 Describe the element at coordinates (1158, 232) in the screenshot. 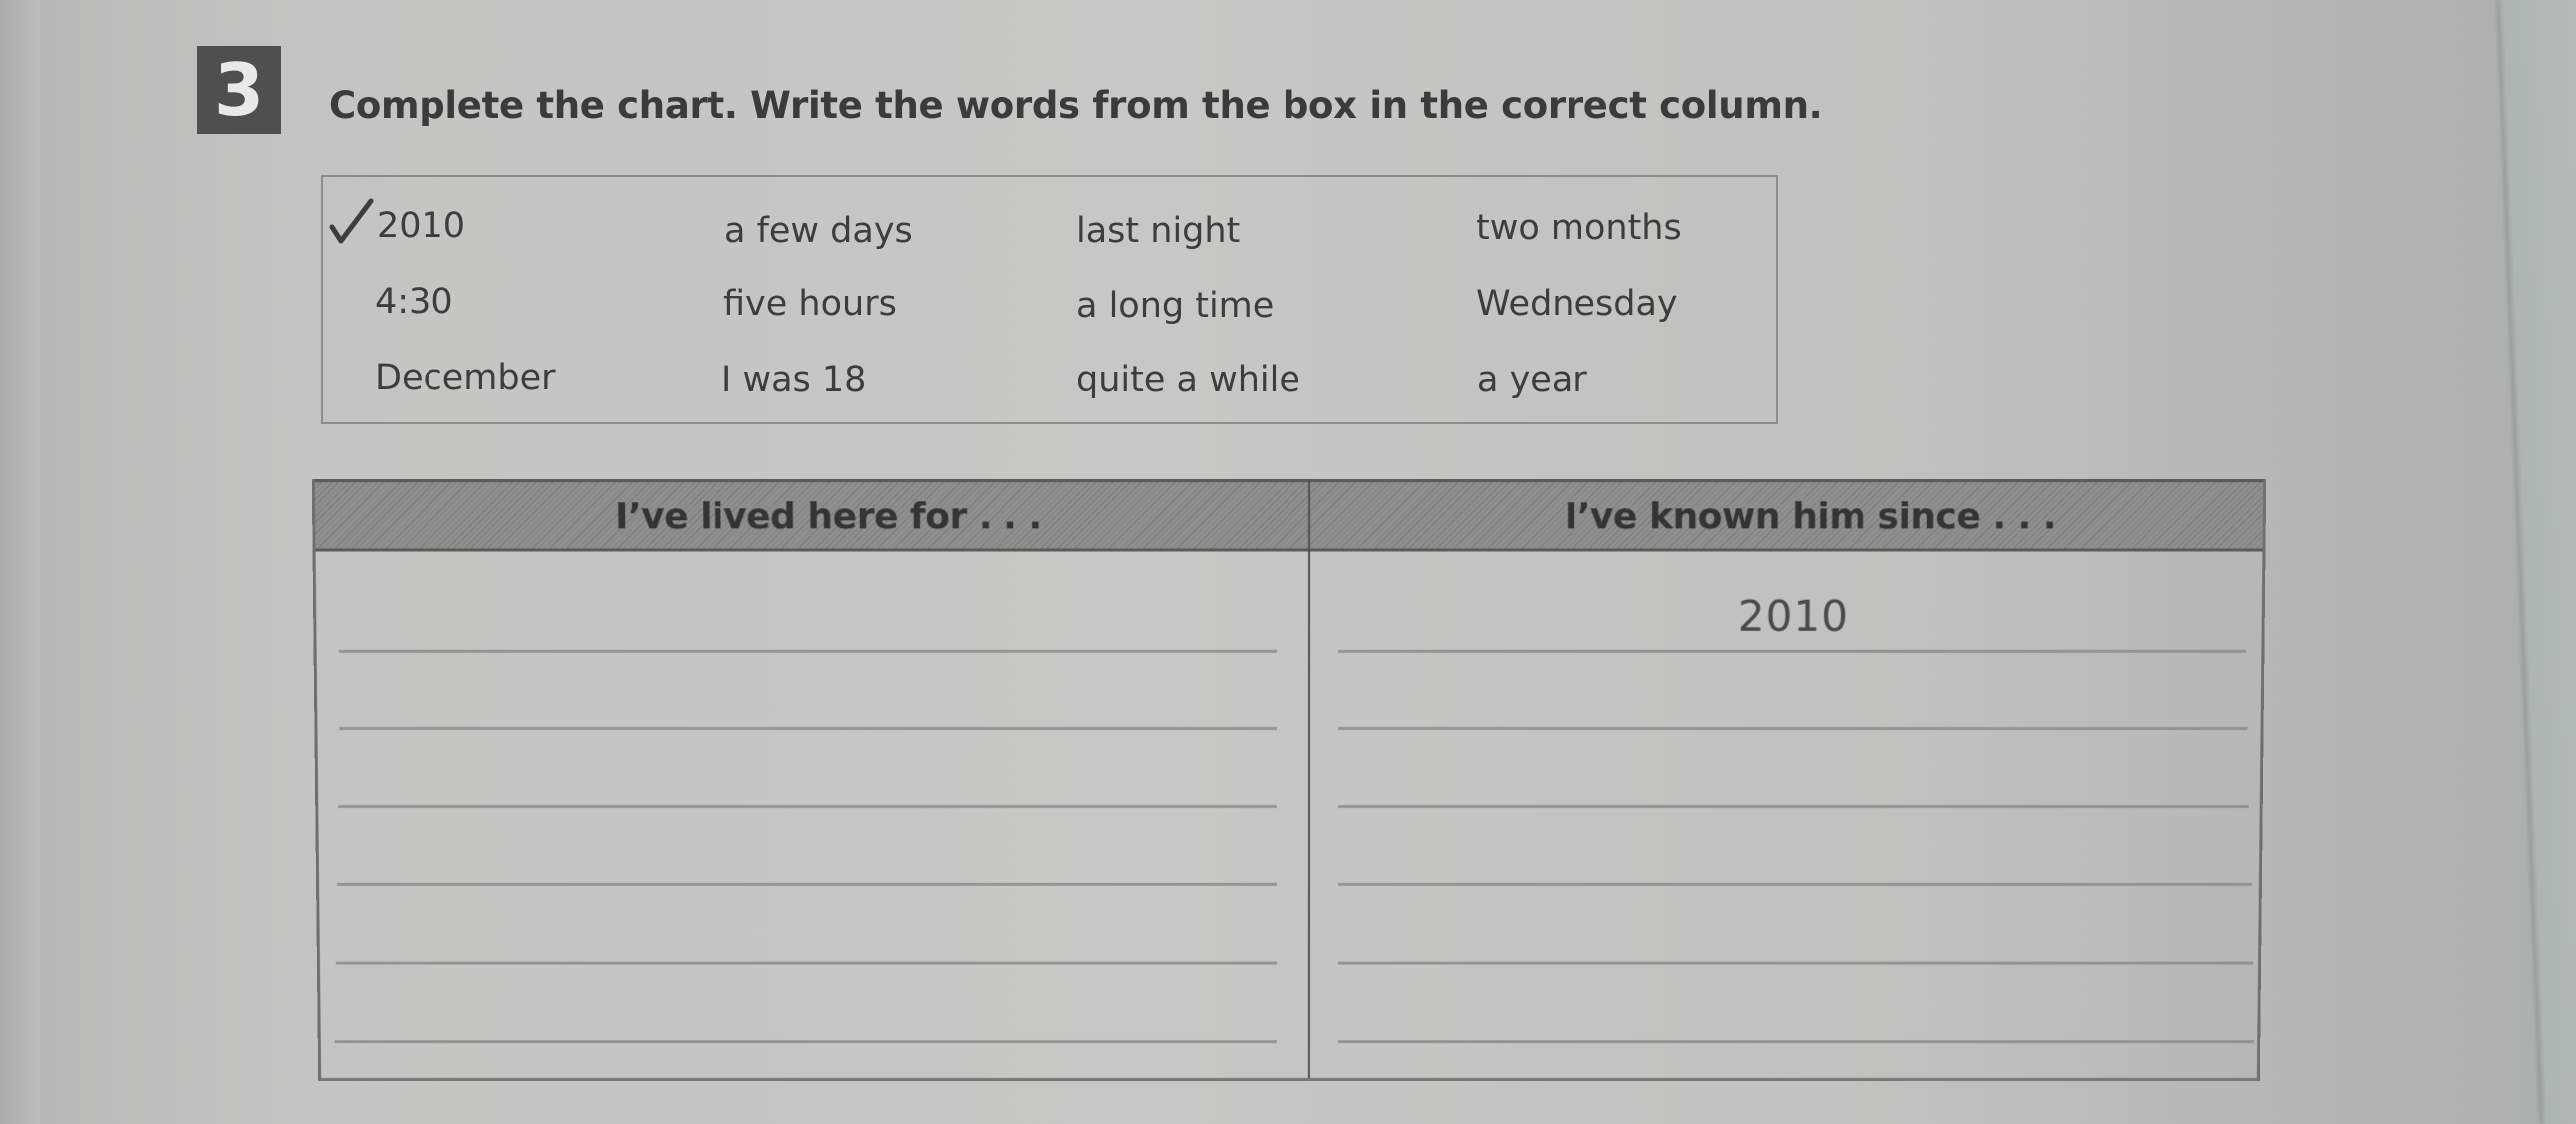

I see `word-box-item: last night` at that location.